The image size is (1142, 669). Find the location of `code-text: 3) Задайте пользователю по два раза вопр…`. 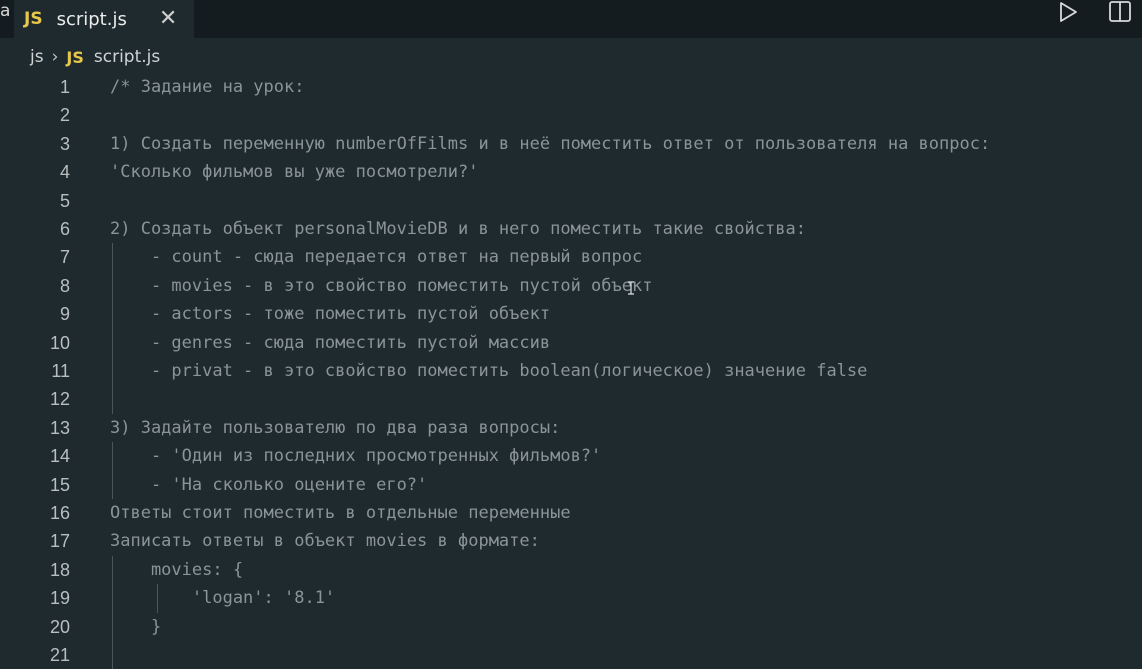

code-text: 3) Задайте пользователю по два раза вопр… is located at coordinates (335, 427).